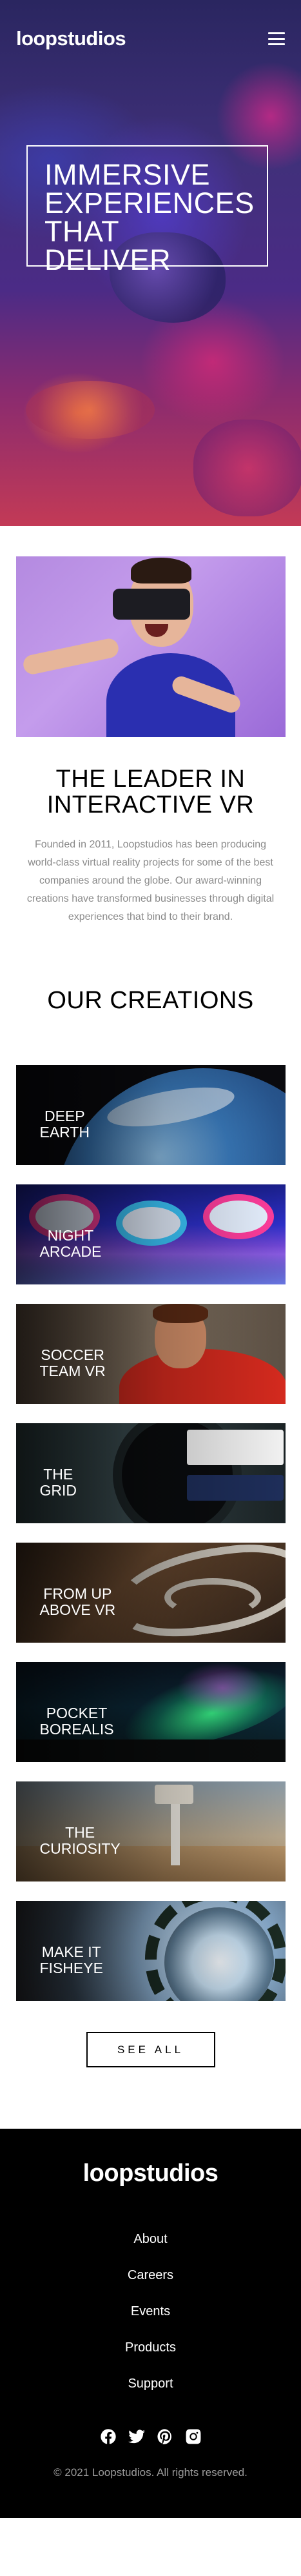 The width and height of the screenshot is (301, 2576). What do you see at coordinates (150, 2472) in the screenshot?
I see `copyright-text: © 2021 Loopstudios. All rights reserved.` at bounding box center [150, 2472].